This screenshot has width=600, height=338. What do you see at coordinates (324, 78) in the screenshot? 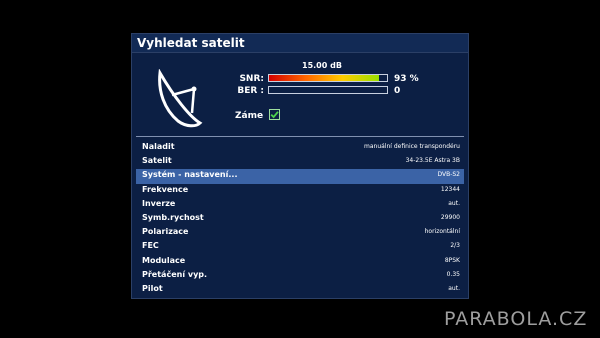
I see `snr-bar-fill` at bounding box center [324, 78].